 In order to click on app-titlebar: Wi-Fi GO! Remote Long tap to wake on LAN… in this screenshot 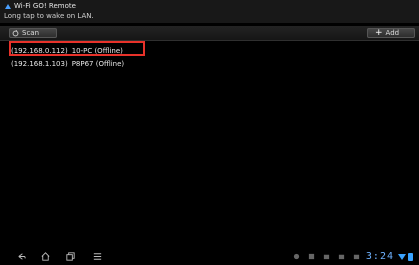, I will do `click(209, 11)`.